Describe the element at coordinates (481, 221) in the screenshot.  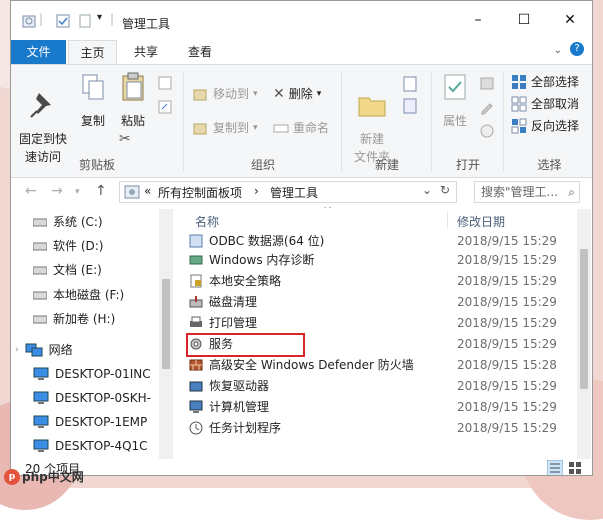
I see `column-header-modified: 修改日期` at that location.